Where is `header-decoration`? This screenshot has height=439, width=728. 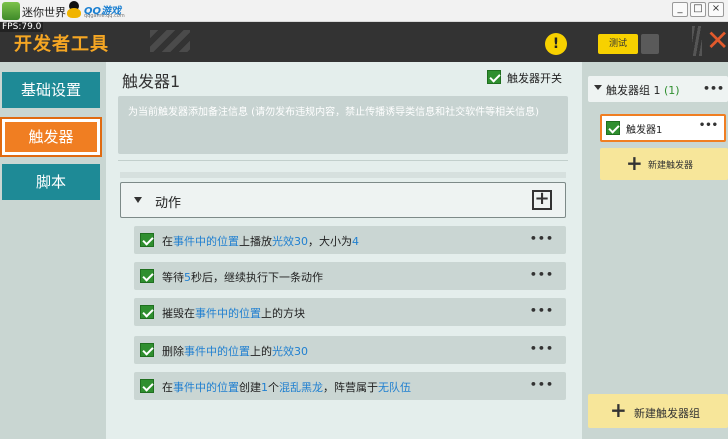 header-decoration is located at coordinates (170, 41).